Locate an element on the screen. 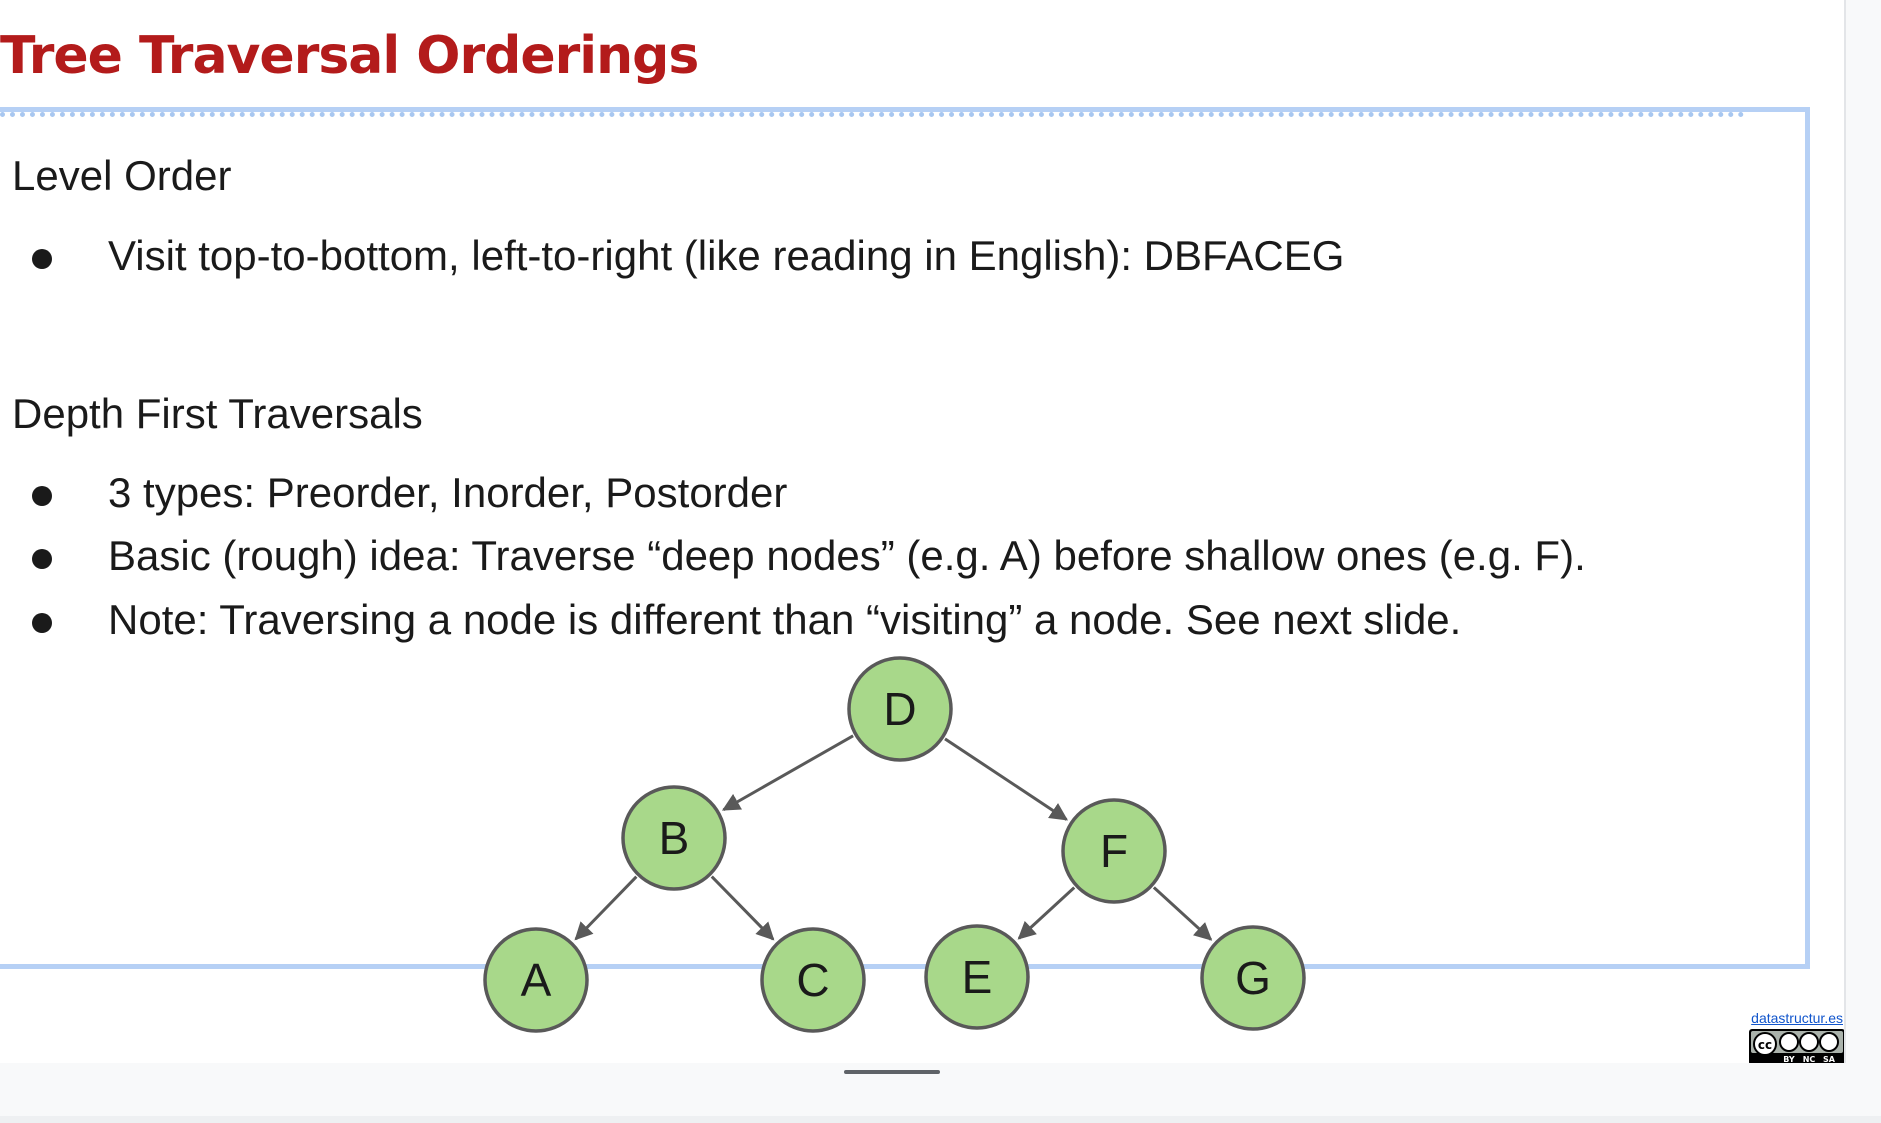 This screenshot has height=1123, width=1881. tree-node-label: G is located at coordinates (1253, 978).